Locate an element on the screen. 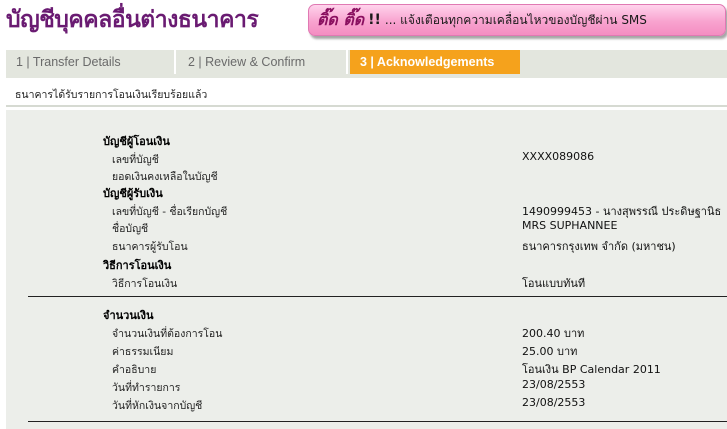  page-title: บัญชีบุคคลอื่นต่างธนาคาร is located at coordinates (132, 20).